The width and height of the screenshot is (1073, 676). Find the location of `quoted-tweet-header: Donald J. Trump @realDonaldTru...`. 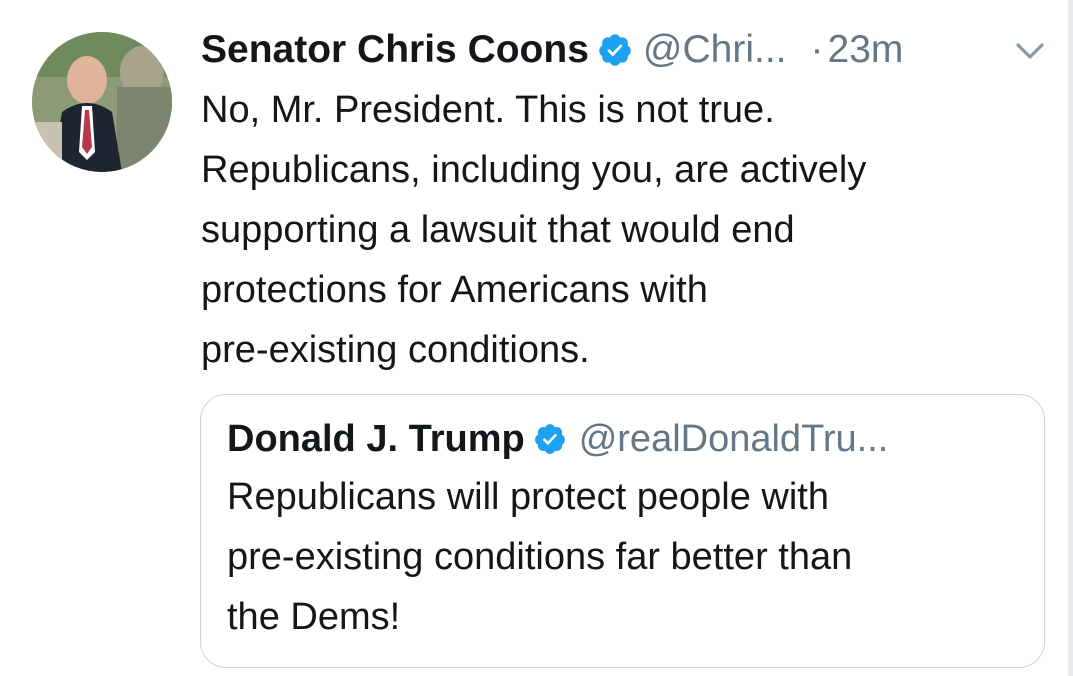

quoted-tweet-header: Donald J. Trump @realDonaldTru... is located at coordinates (557, 439).